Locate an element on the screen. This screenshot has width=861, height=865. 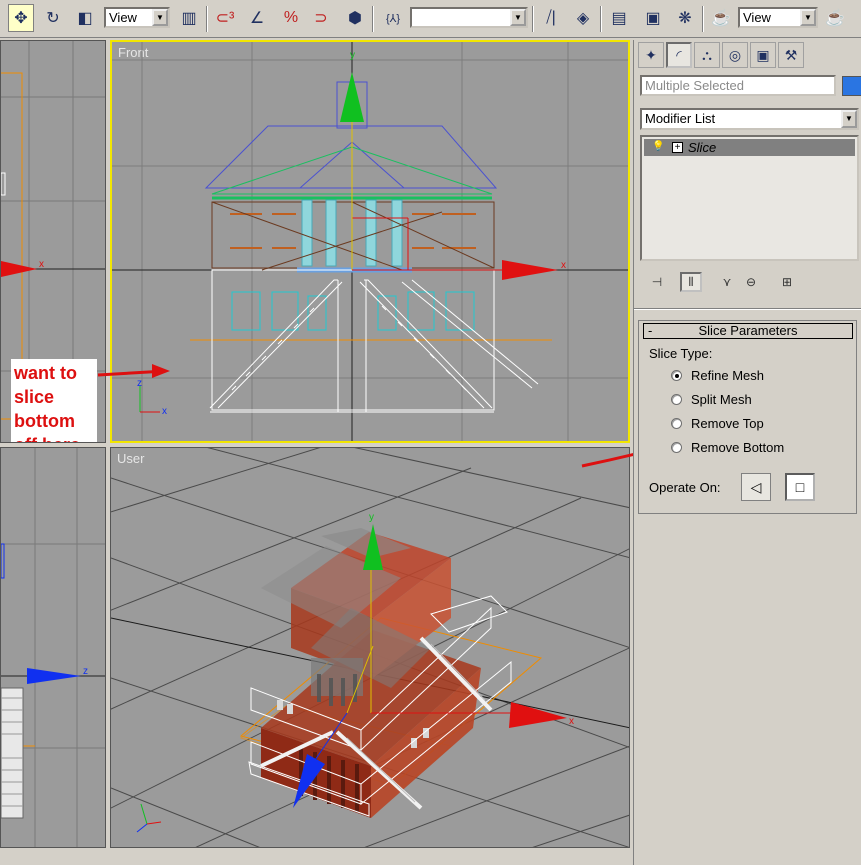
modify-icon: ◜ is located at coordinates (679, 54).